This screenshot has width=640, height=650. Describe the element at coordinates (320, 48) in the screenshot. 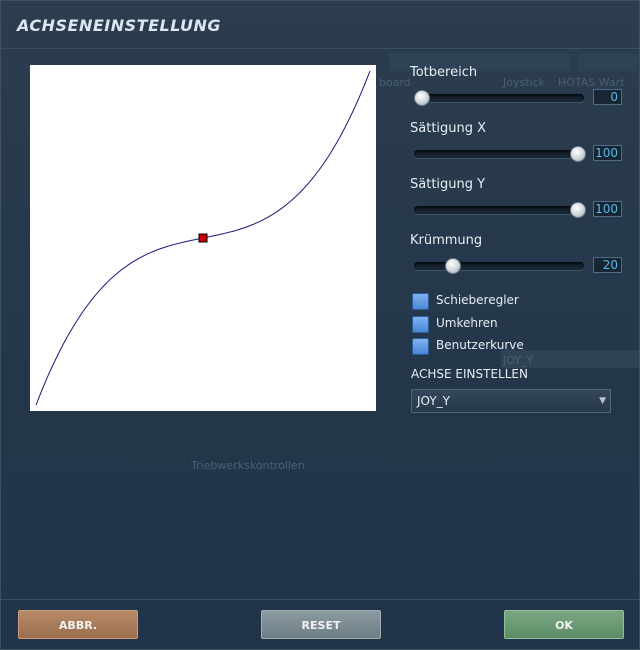

I see `title-divider` at that location.